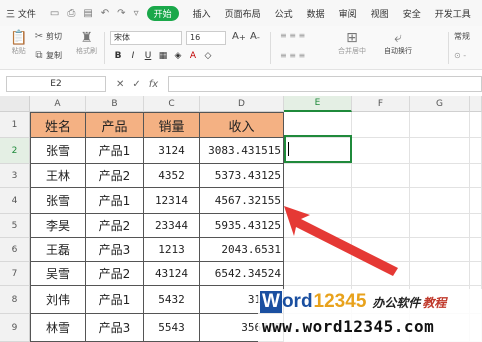 The image size is (482, 342). What do you see at coordinates (297, 301) in the screenshot?
I see `logo-ord: ord` at bounding box center [297, 301].